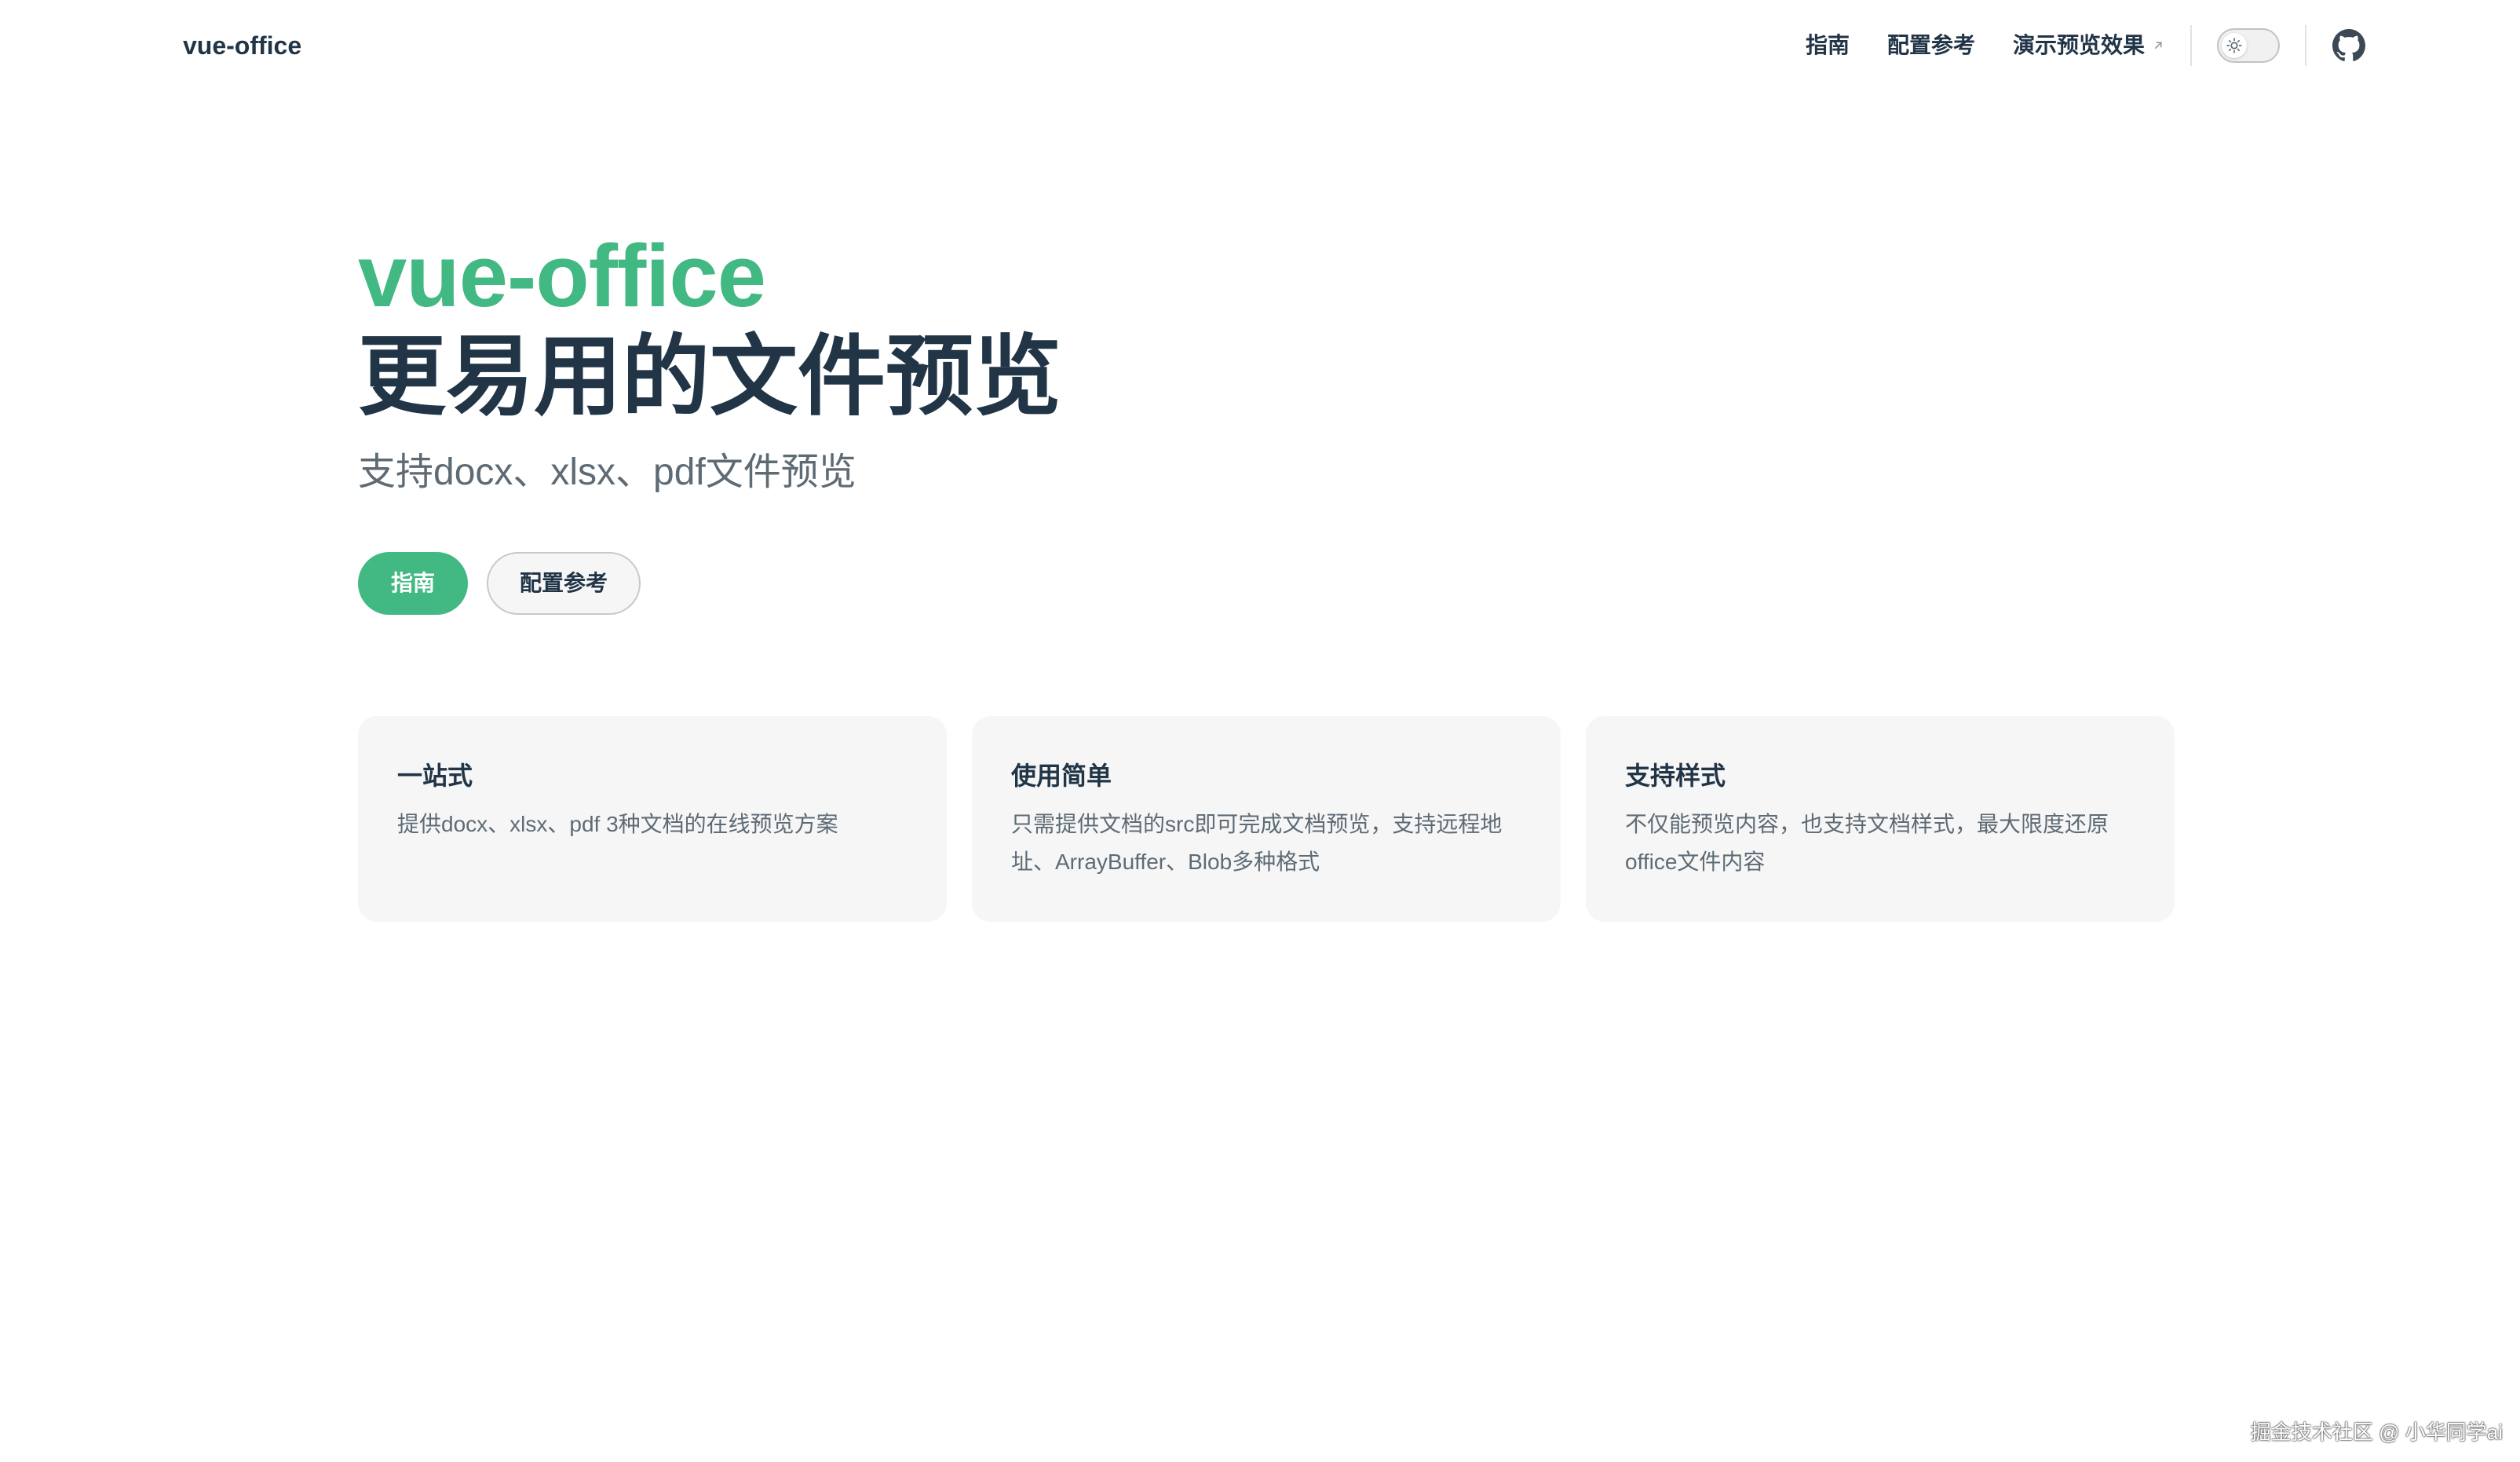  I want to click on nav-link-config-label: 配置参考, so click(1930, 45).